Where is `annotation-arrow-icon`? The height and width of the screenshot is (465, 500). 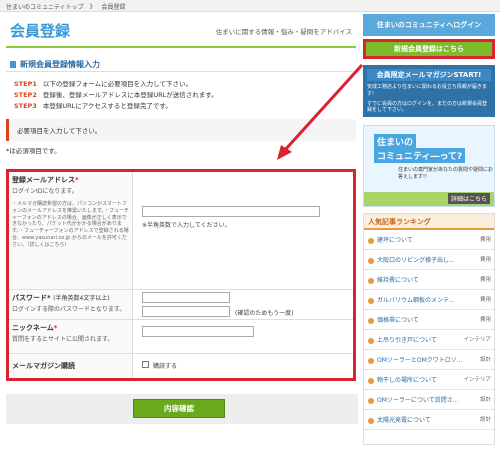
annotation-arrow-icon is located at coordinates (320, 111).